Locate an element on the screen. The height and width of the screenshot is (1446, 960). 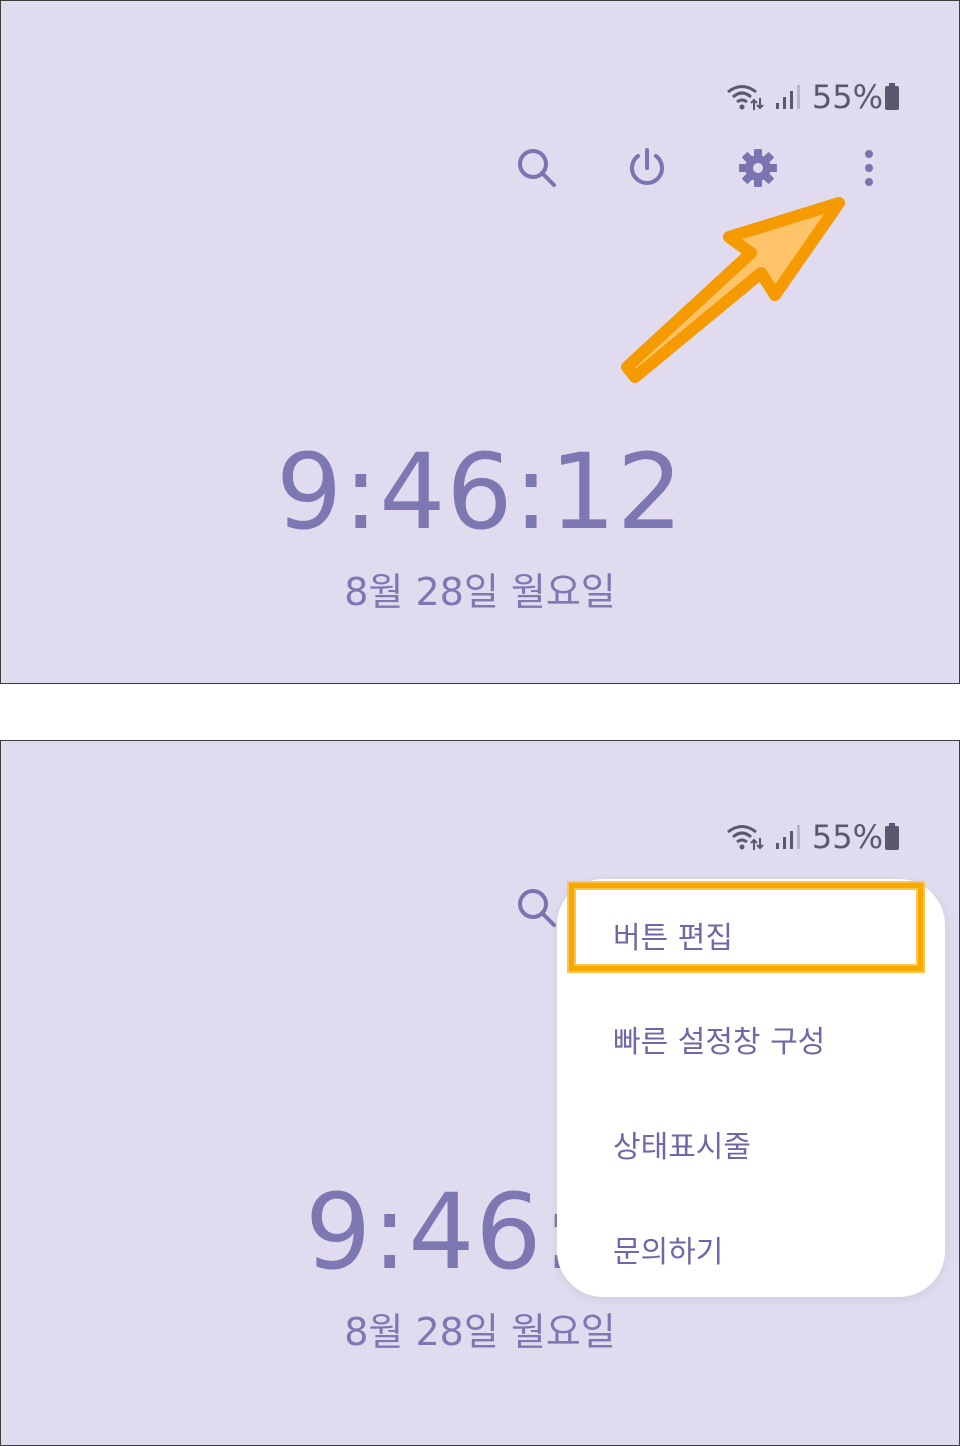
highlight-box is located at coordinates (746, 927).